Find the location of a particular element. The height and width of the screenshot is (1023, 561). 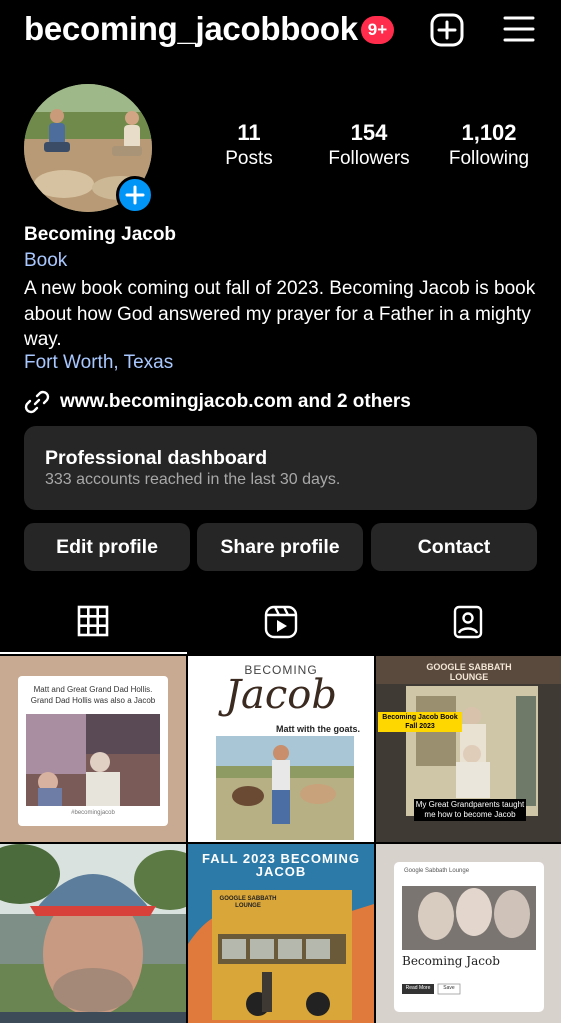

post-5-title: FALL 2023 BECOMING JACOB is located at coordinates (281, 865).